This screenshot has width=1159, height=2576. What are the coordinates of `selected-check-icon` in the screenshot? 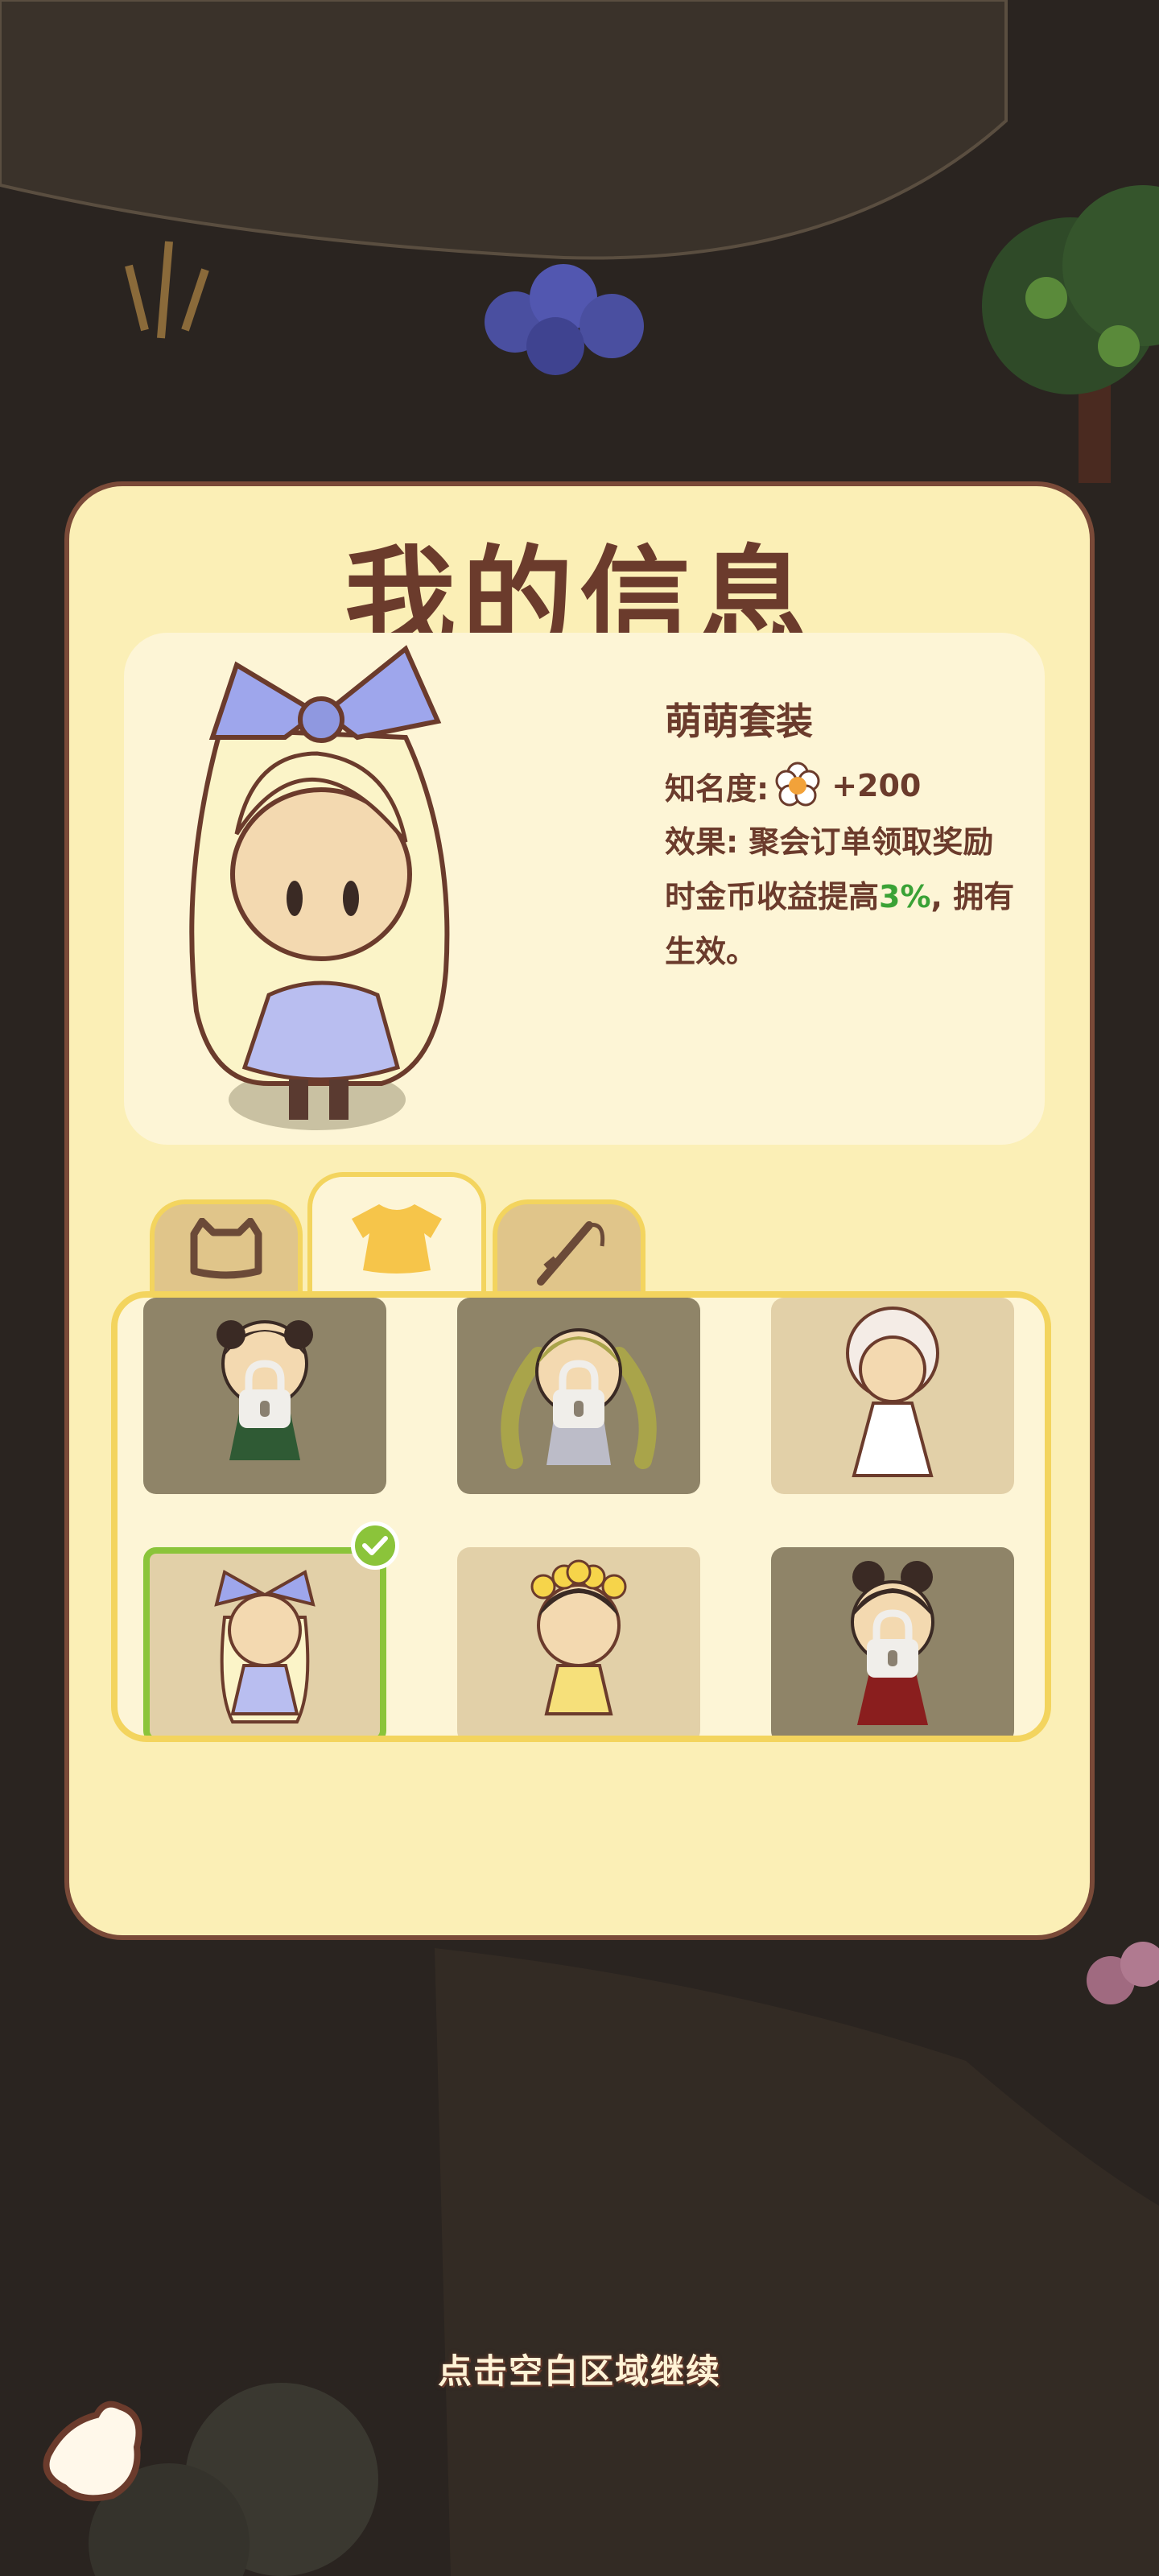 It's located at (375, 1545).